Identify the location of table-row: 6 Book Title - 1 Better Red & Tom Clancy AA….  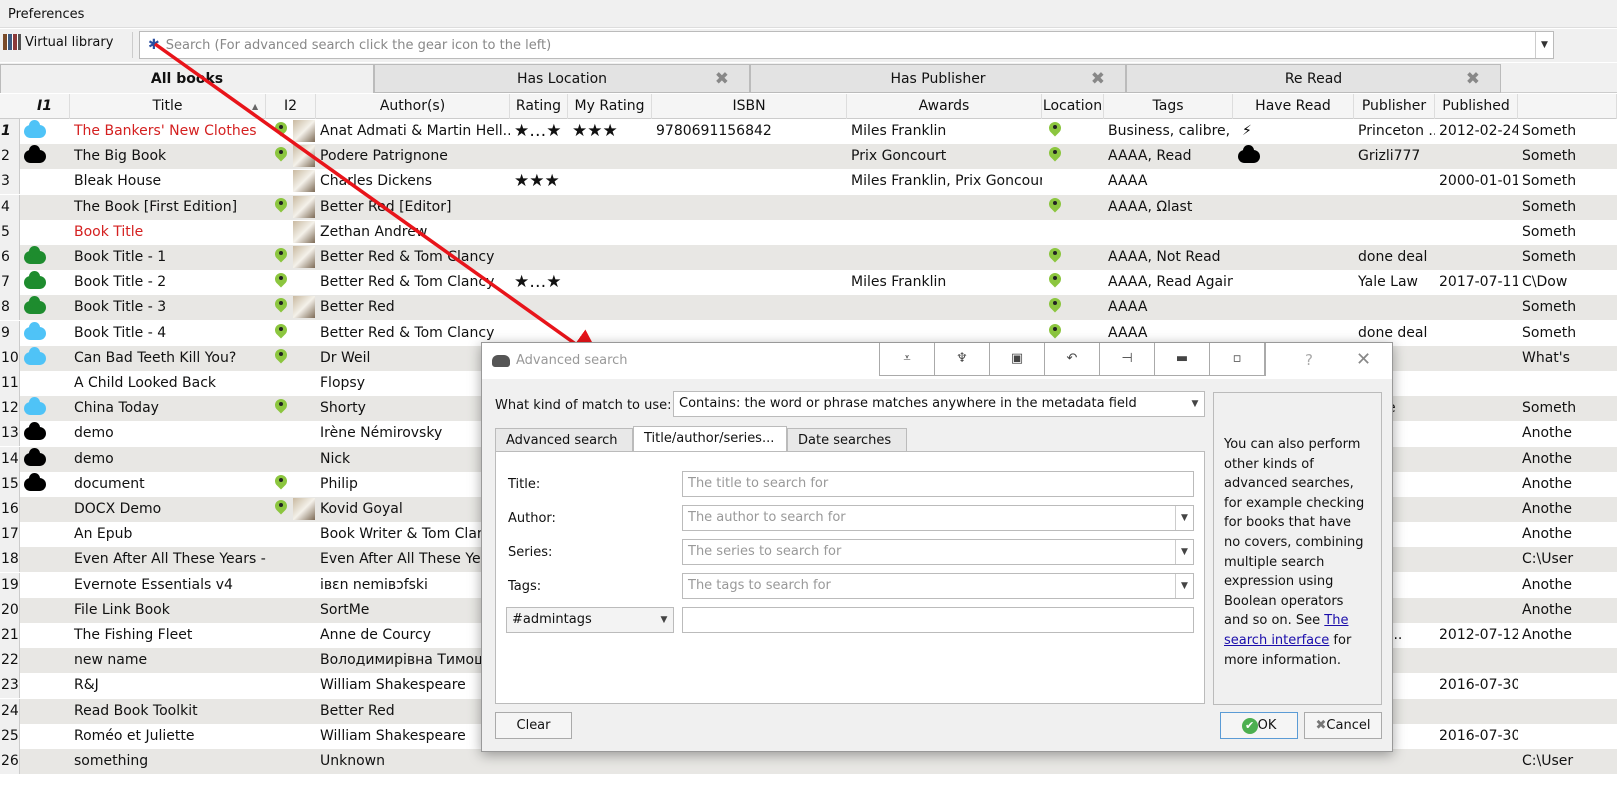
(808, 257).